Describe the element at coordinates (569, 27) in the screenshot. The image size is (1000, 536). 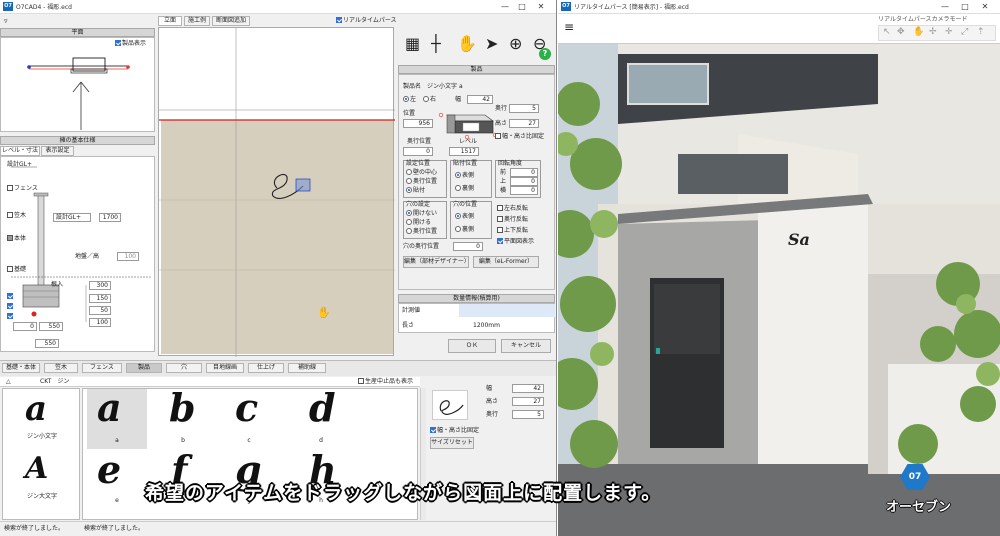
I see `hamburger-menu-icon: ≡` at that location.